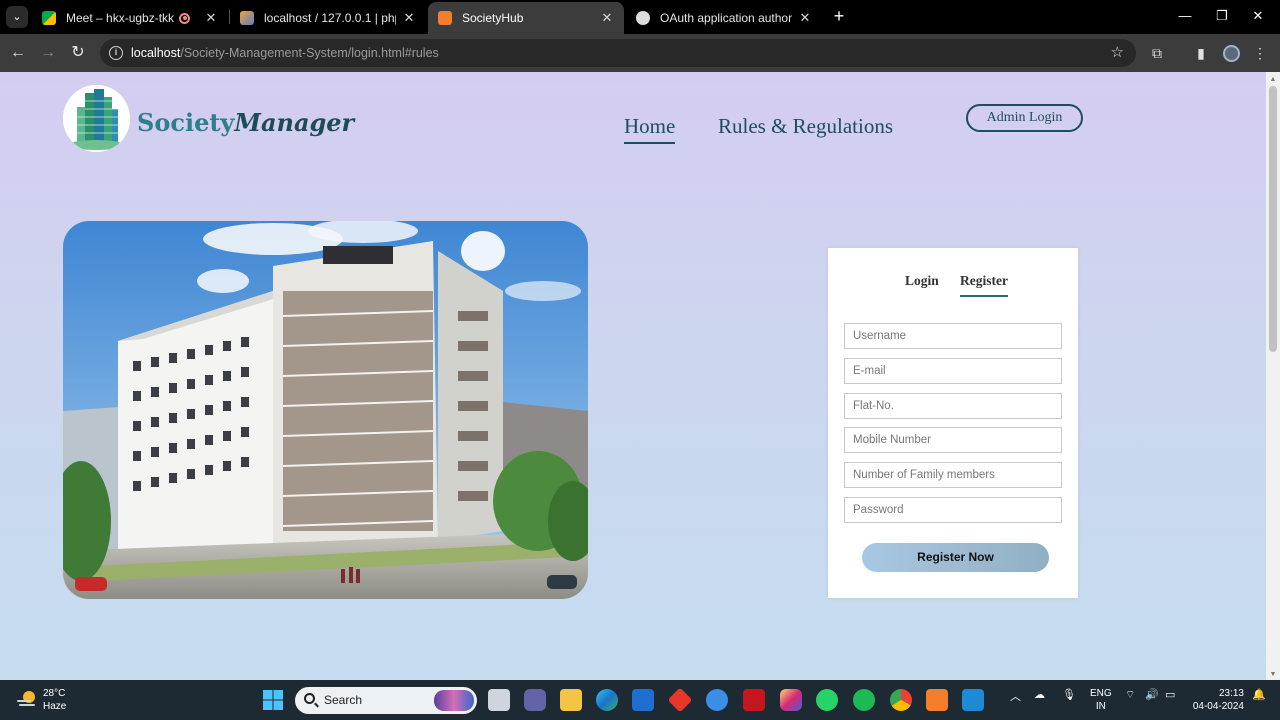 This screenshot has width=1280, height=720. I want to click on nav-rules-link: Rules & Regulations, so click(805, 126).